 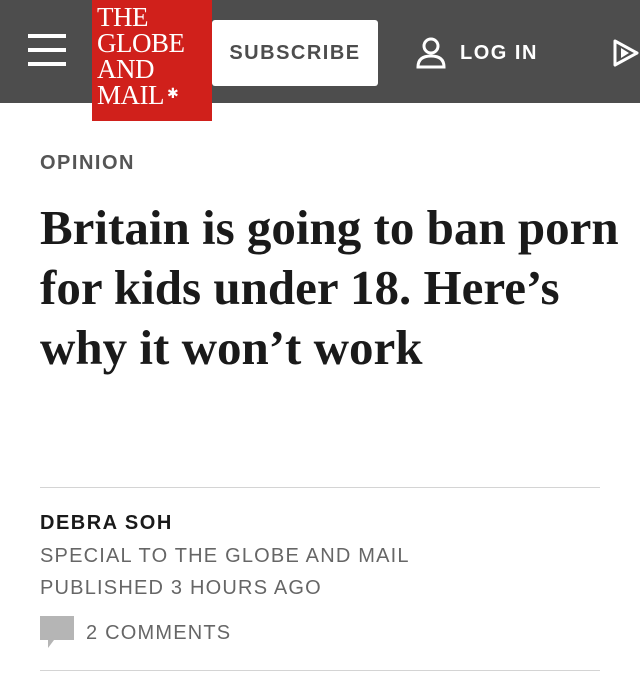 I want to click on section-kicker: OPINION, so click(x=87, y=163).